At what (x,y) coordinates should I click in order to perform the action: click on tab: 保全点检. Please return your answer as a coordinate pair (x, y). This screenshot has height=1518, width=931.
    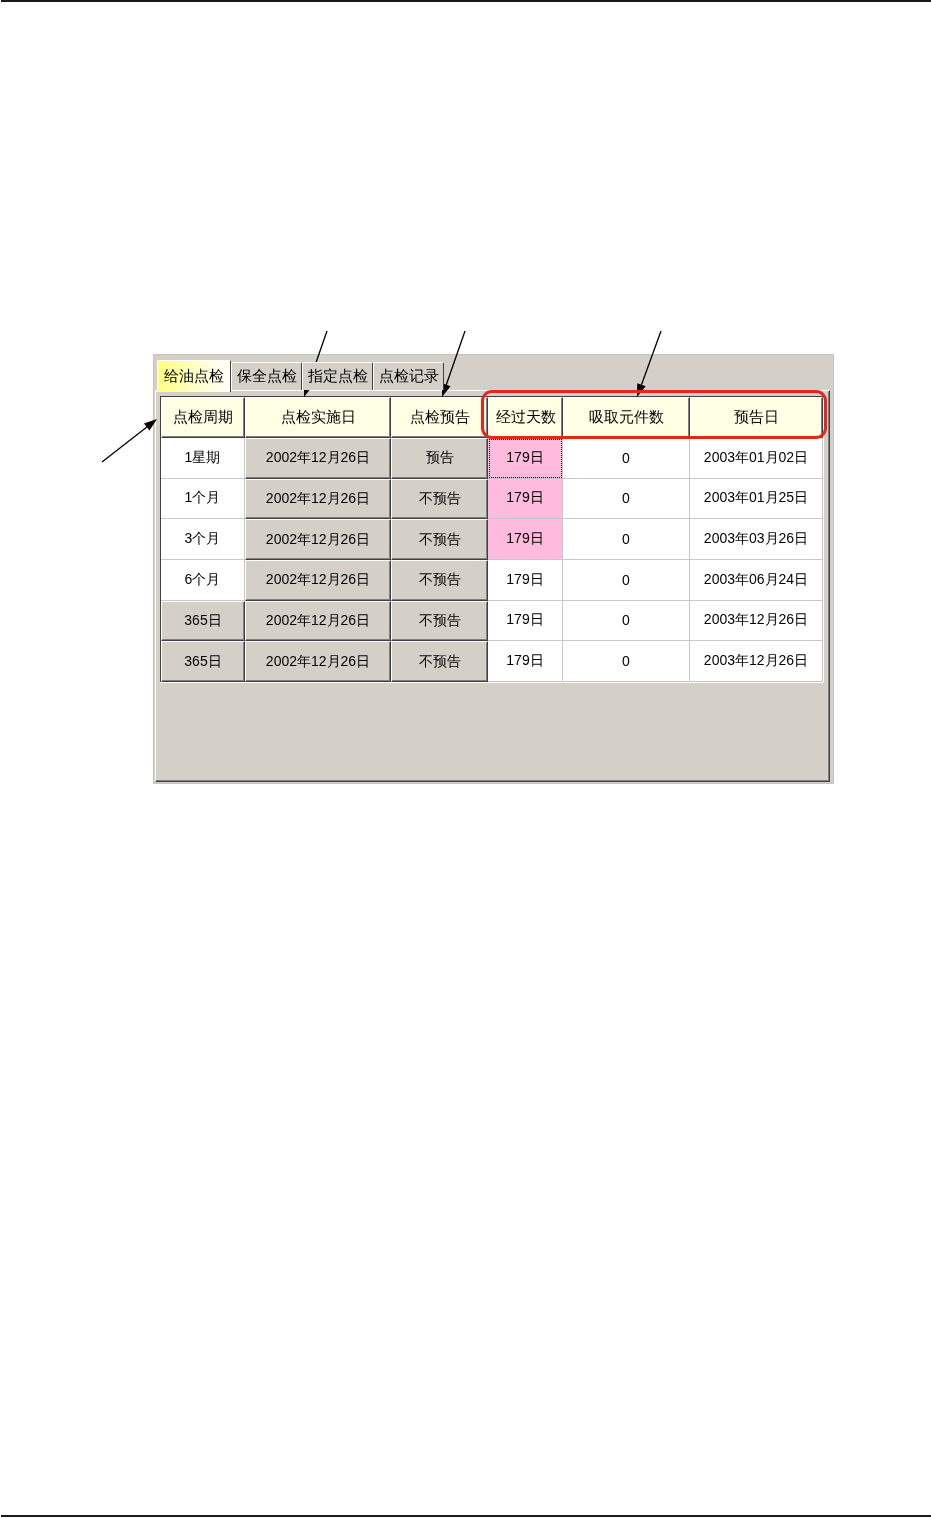
    Looking at the image, I should click on (266, 376).